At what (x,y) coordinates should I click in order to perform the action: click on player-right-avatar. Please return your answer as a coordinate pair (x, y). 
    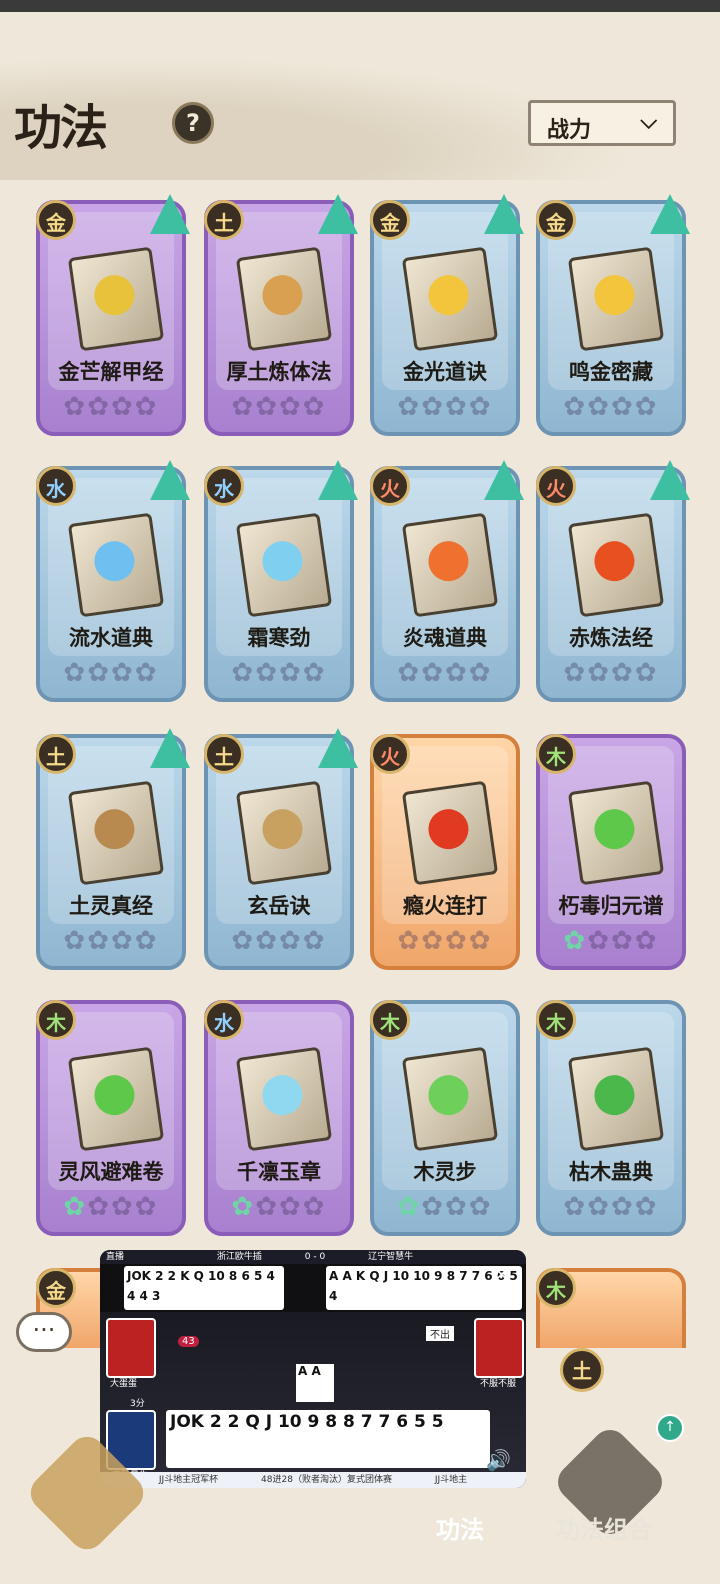
    Looking at the image, I should click on (499, 1348).